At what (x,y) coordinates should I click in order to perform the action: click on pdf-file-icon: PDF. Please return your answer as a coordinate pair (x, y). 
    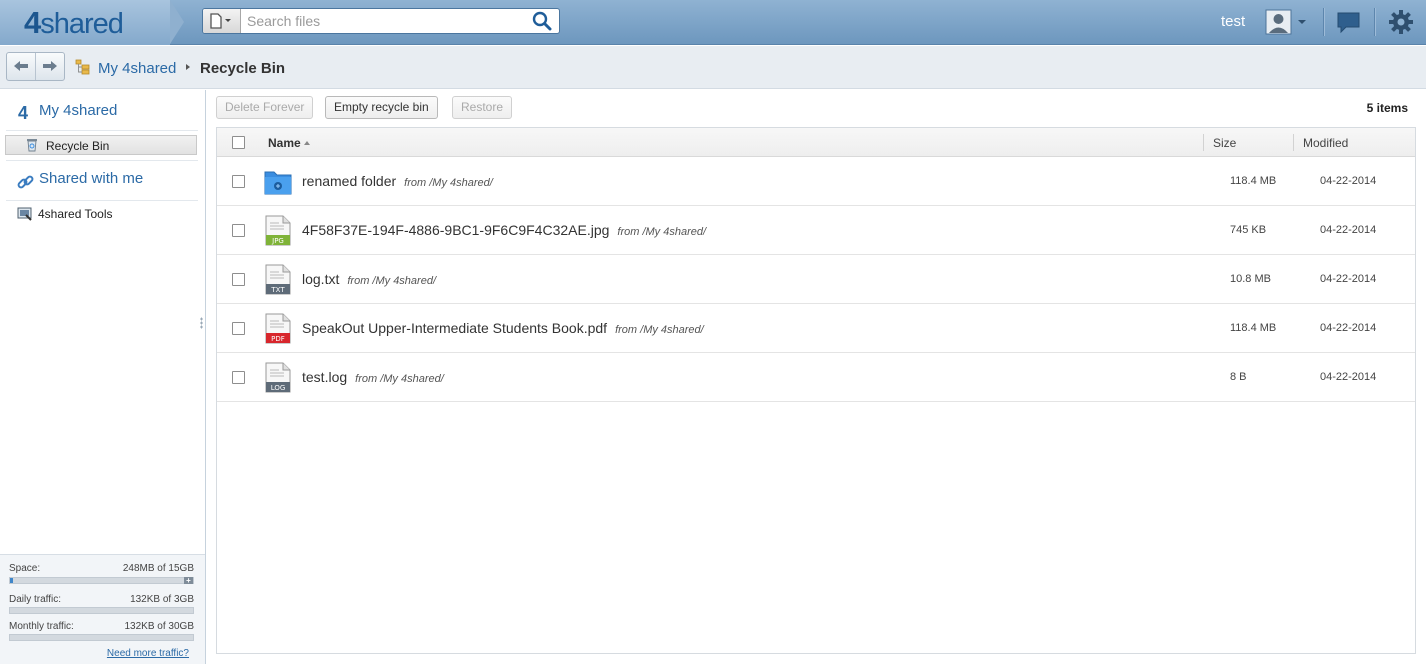
    Looking at the image, I should click on (278, 328).